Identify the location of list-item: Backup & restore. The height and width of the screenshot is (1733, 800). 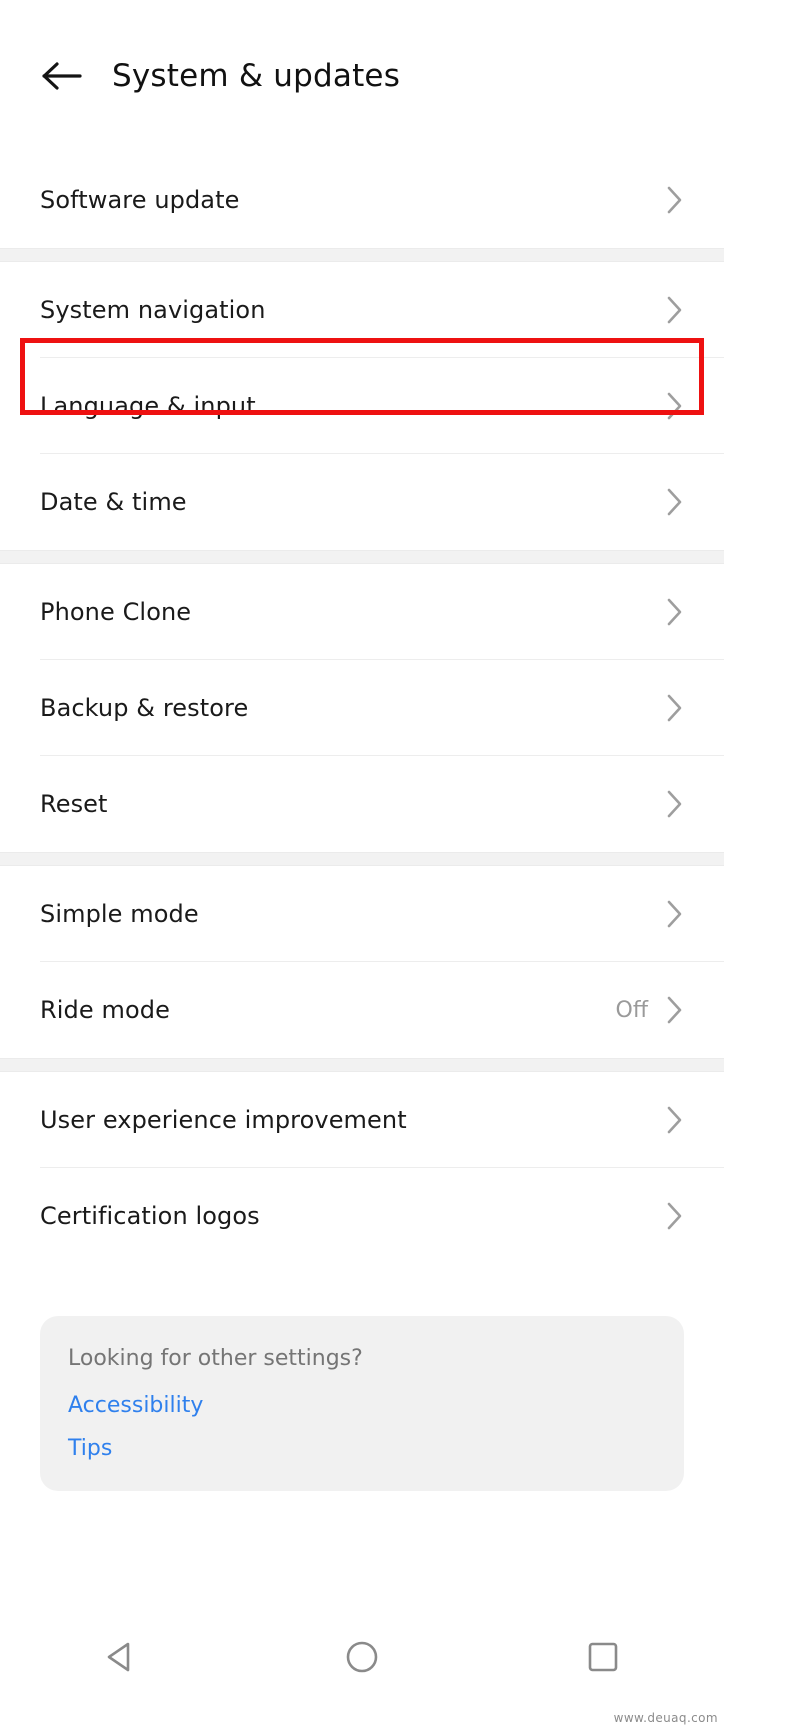
(362, 708).